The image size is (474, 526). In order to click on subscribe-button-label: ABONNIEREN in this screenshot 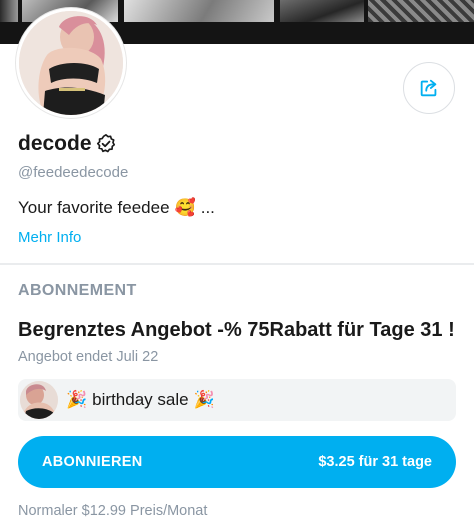, I will do `click(92, 462)`.